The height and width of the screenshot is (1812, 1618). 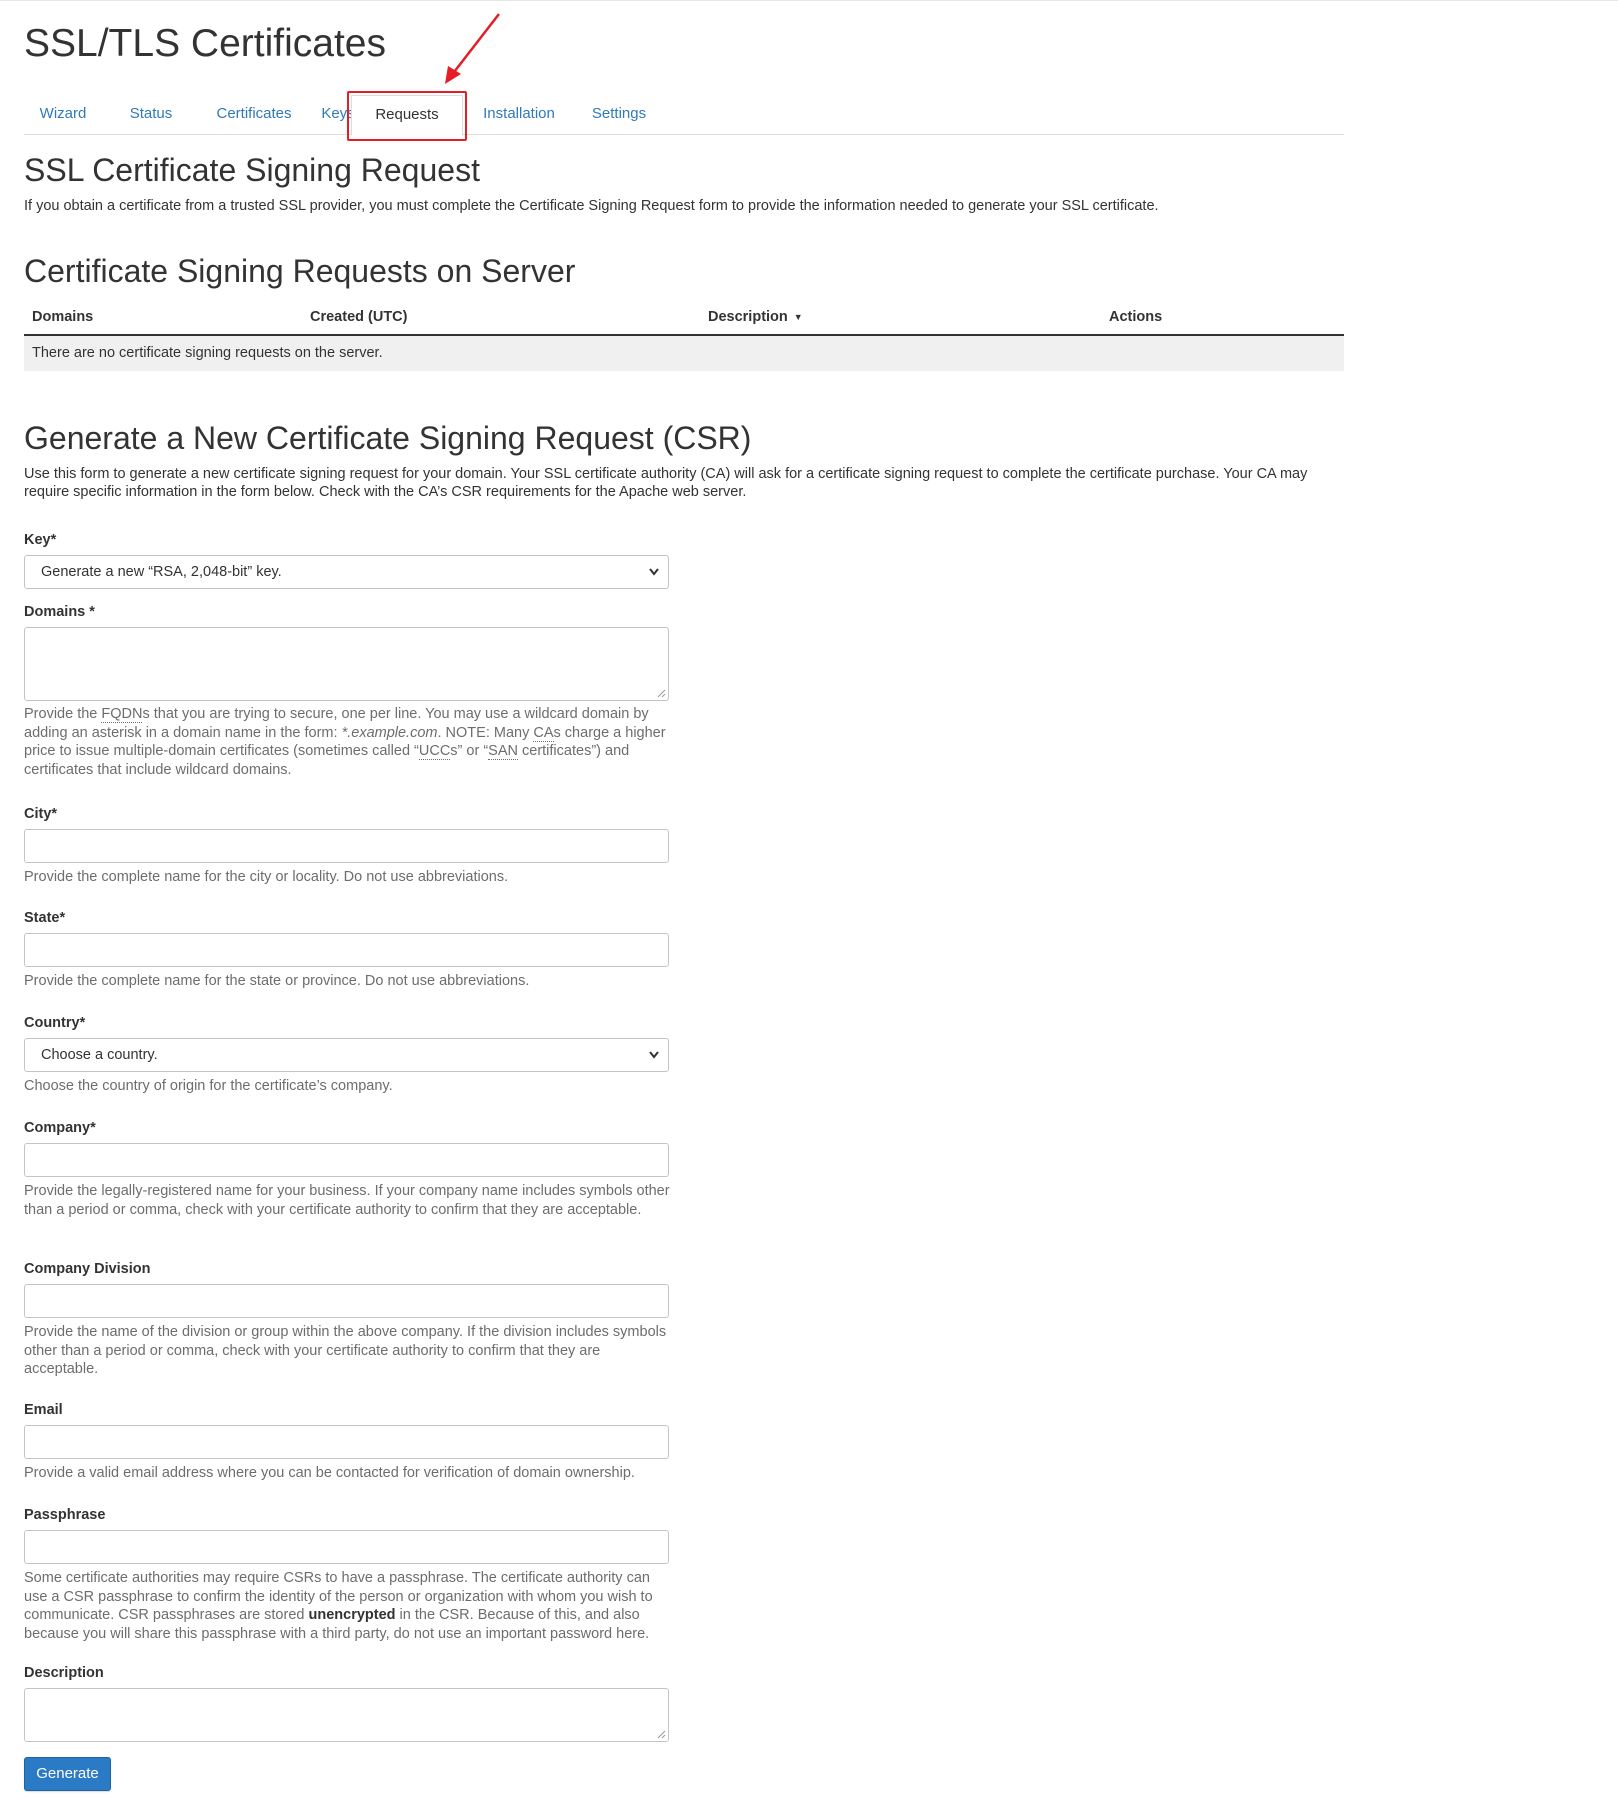 I want to click on city-label: City*, so click(x=41, y=814).